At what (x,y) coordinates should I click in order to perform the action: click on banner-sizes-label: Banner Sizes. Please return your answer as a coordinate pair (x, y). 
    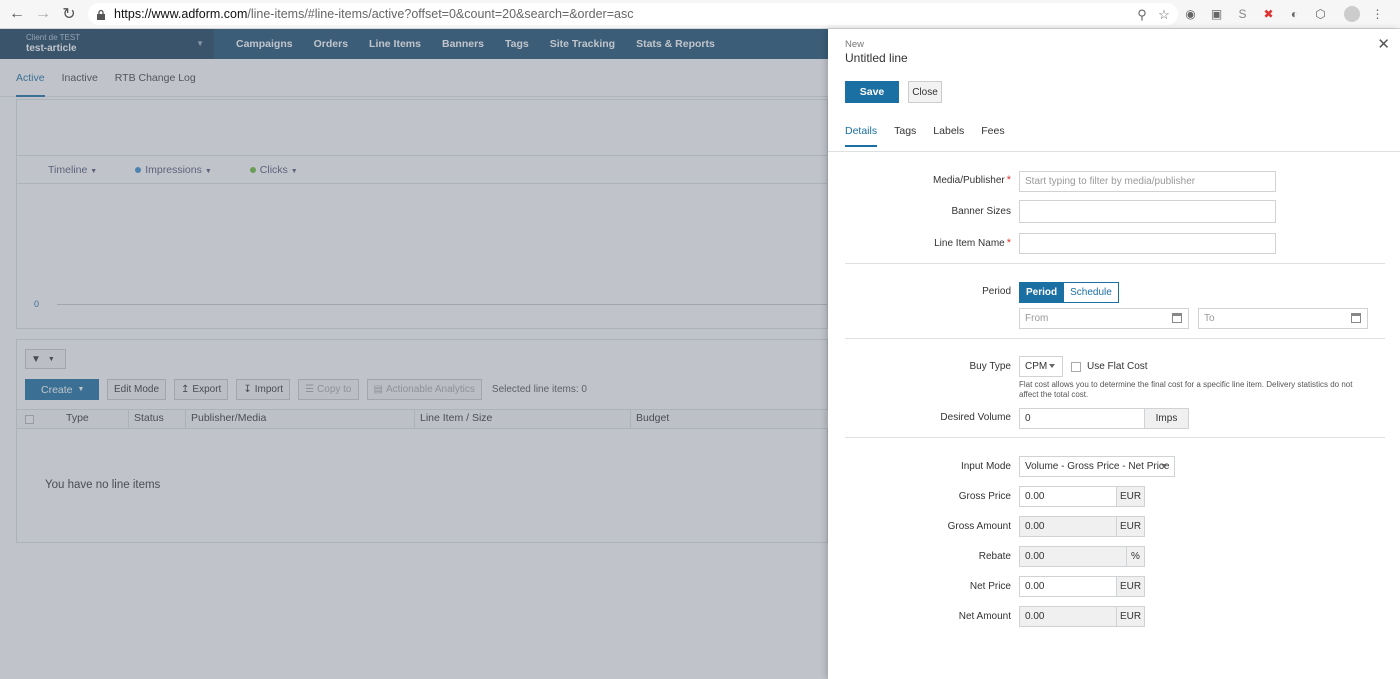
    Looking at the image, I should click on (981, 211).